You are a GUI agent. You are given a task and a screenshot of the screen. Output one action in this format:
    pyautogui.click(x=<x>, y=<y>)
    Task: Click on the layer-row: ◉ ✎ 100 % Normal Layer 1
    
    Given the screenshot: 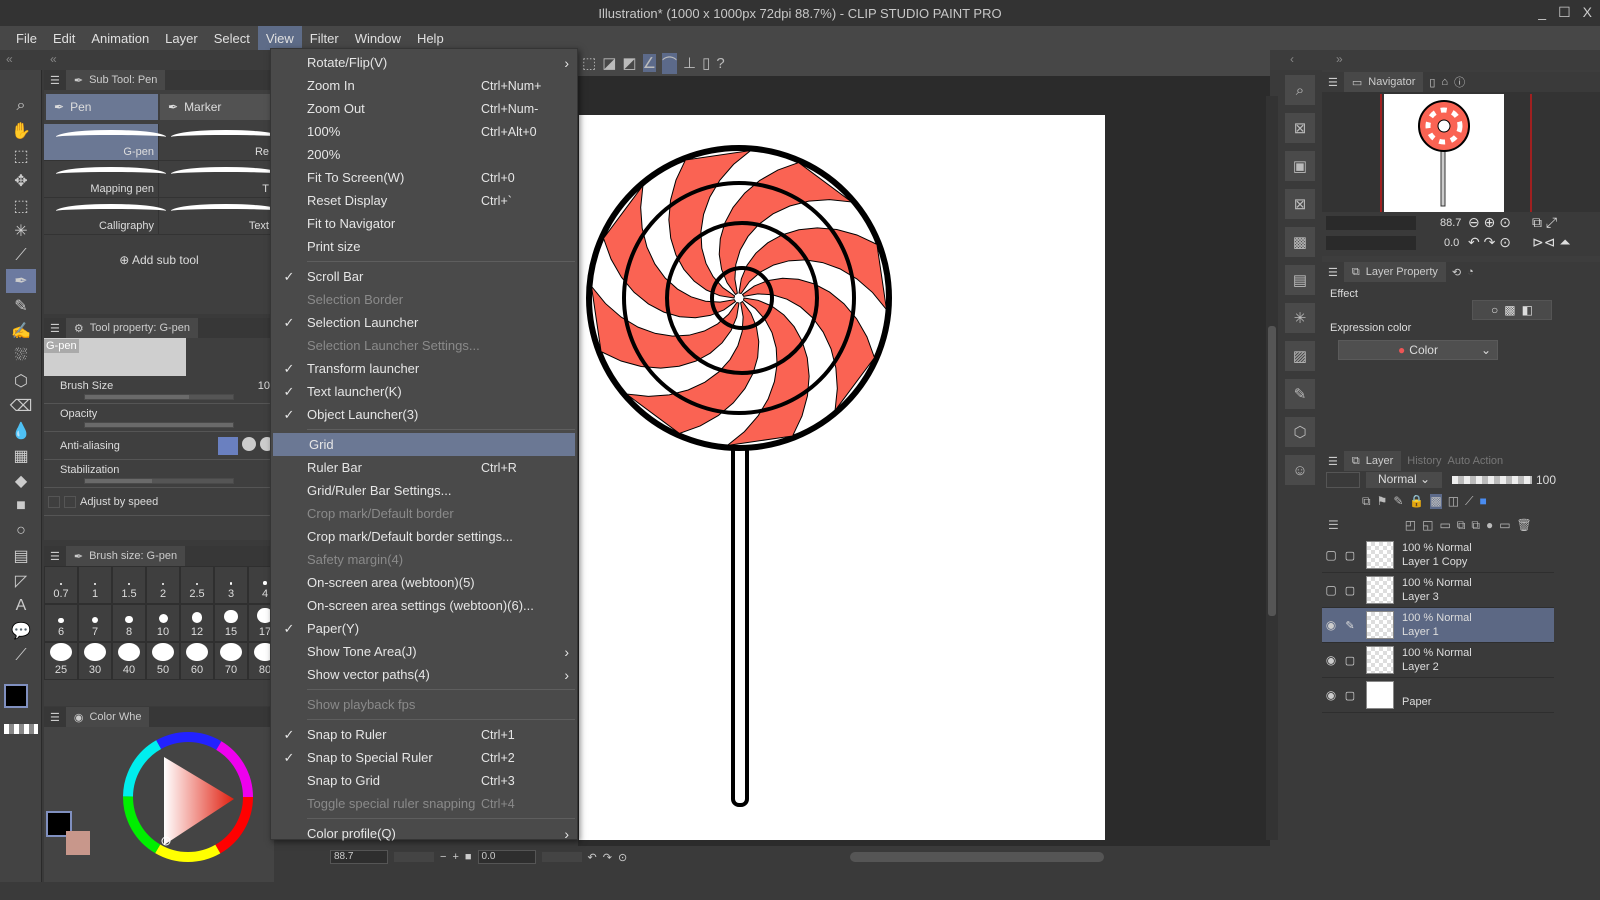 What is the action you would take?
    pyautogui.click(x=1438, y=625)
    